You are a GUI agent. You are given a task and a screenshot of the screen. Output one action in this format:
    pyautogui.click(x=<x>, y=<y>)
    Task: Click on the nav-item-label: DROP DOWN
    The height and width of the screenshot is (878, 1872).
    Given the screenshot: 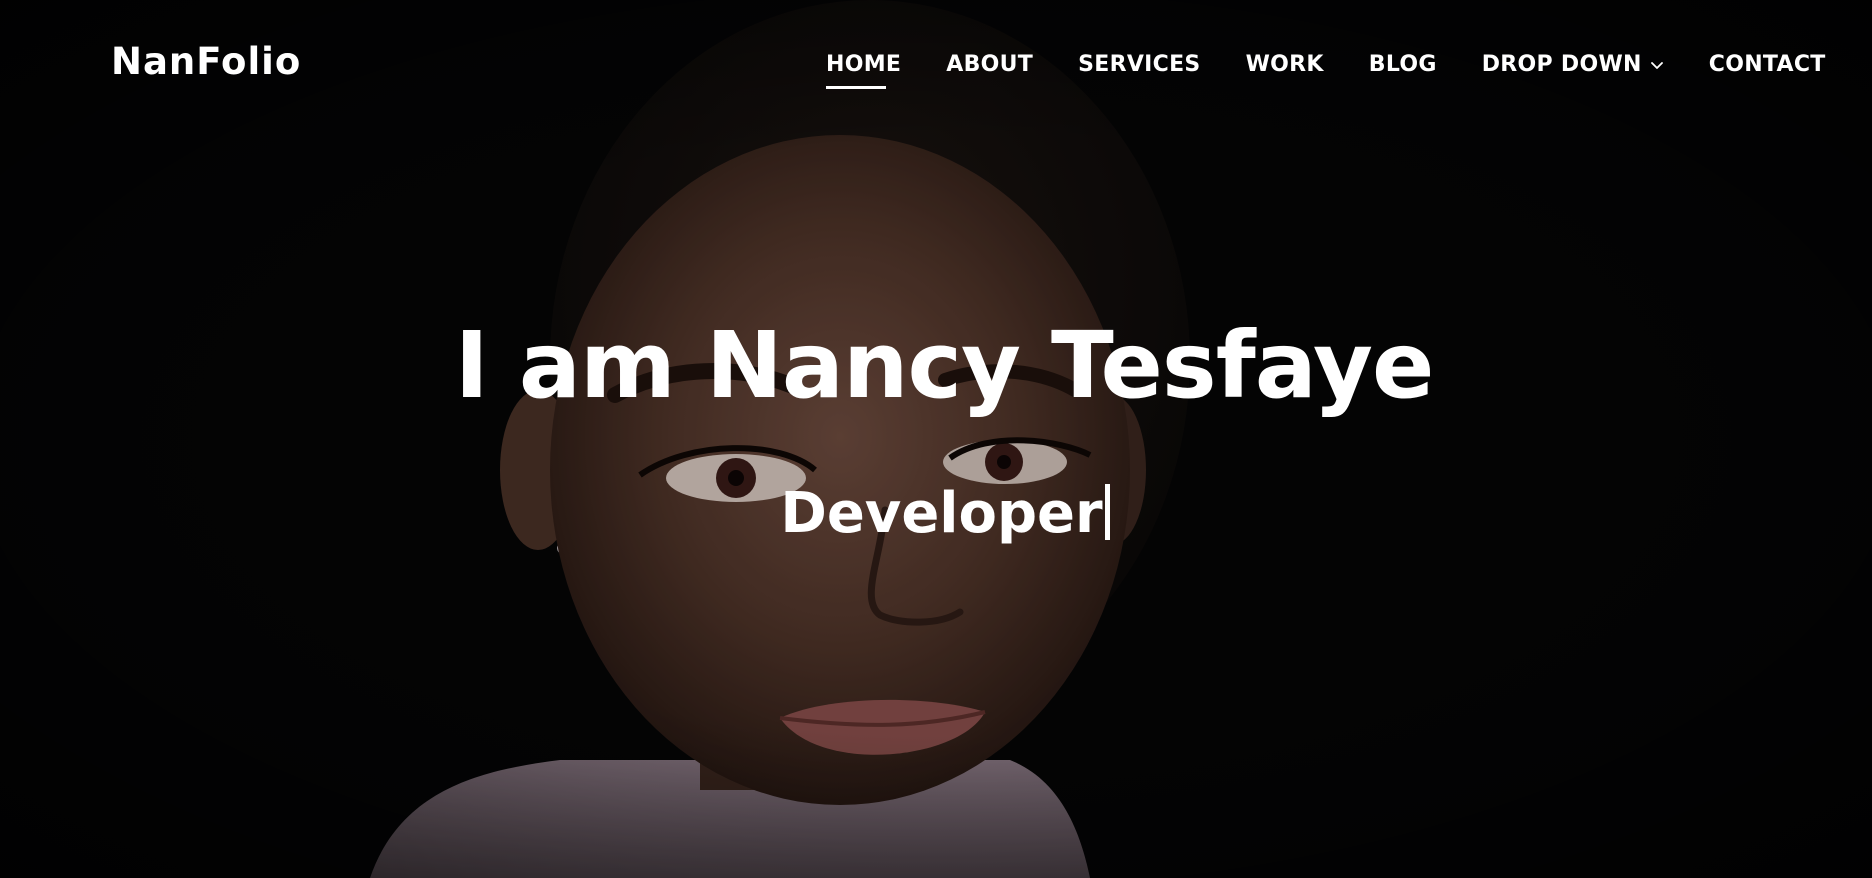 What is the action you would take?
    pyautogui.click(x=1561, y=64)
    